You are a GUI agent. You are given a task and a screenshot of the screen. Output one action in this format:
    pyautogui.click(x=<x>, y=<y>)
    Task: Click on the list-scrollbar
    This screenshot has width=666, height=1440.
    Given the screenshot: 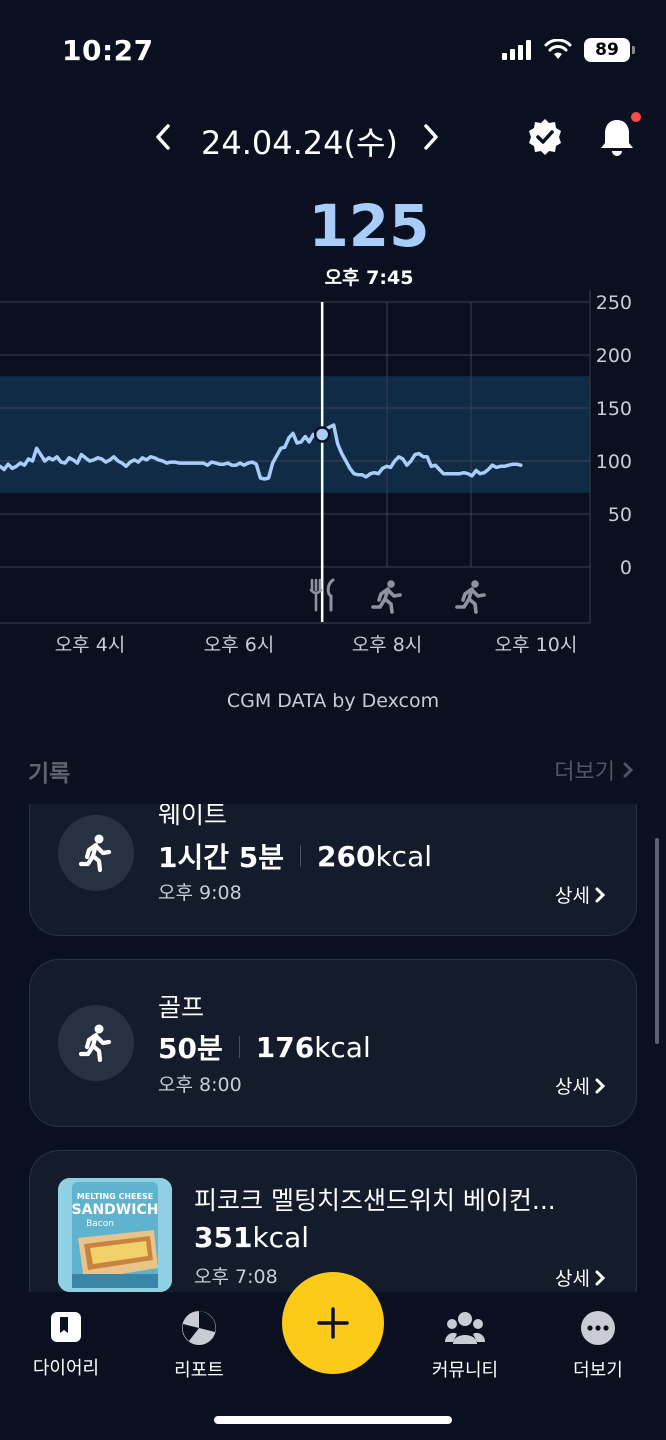 What is the action you would take?
    pyautogui.click(x=657, y=941)
    